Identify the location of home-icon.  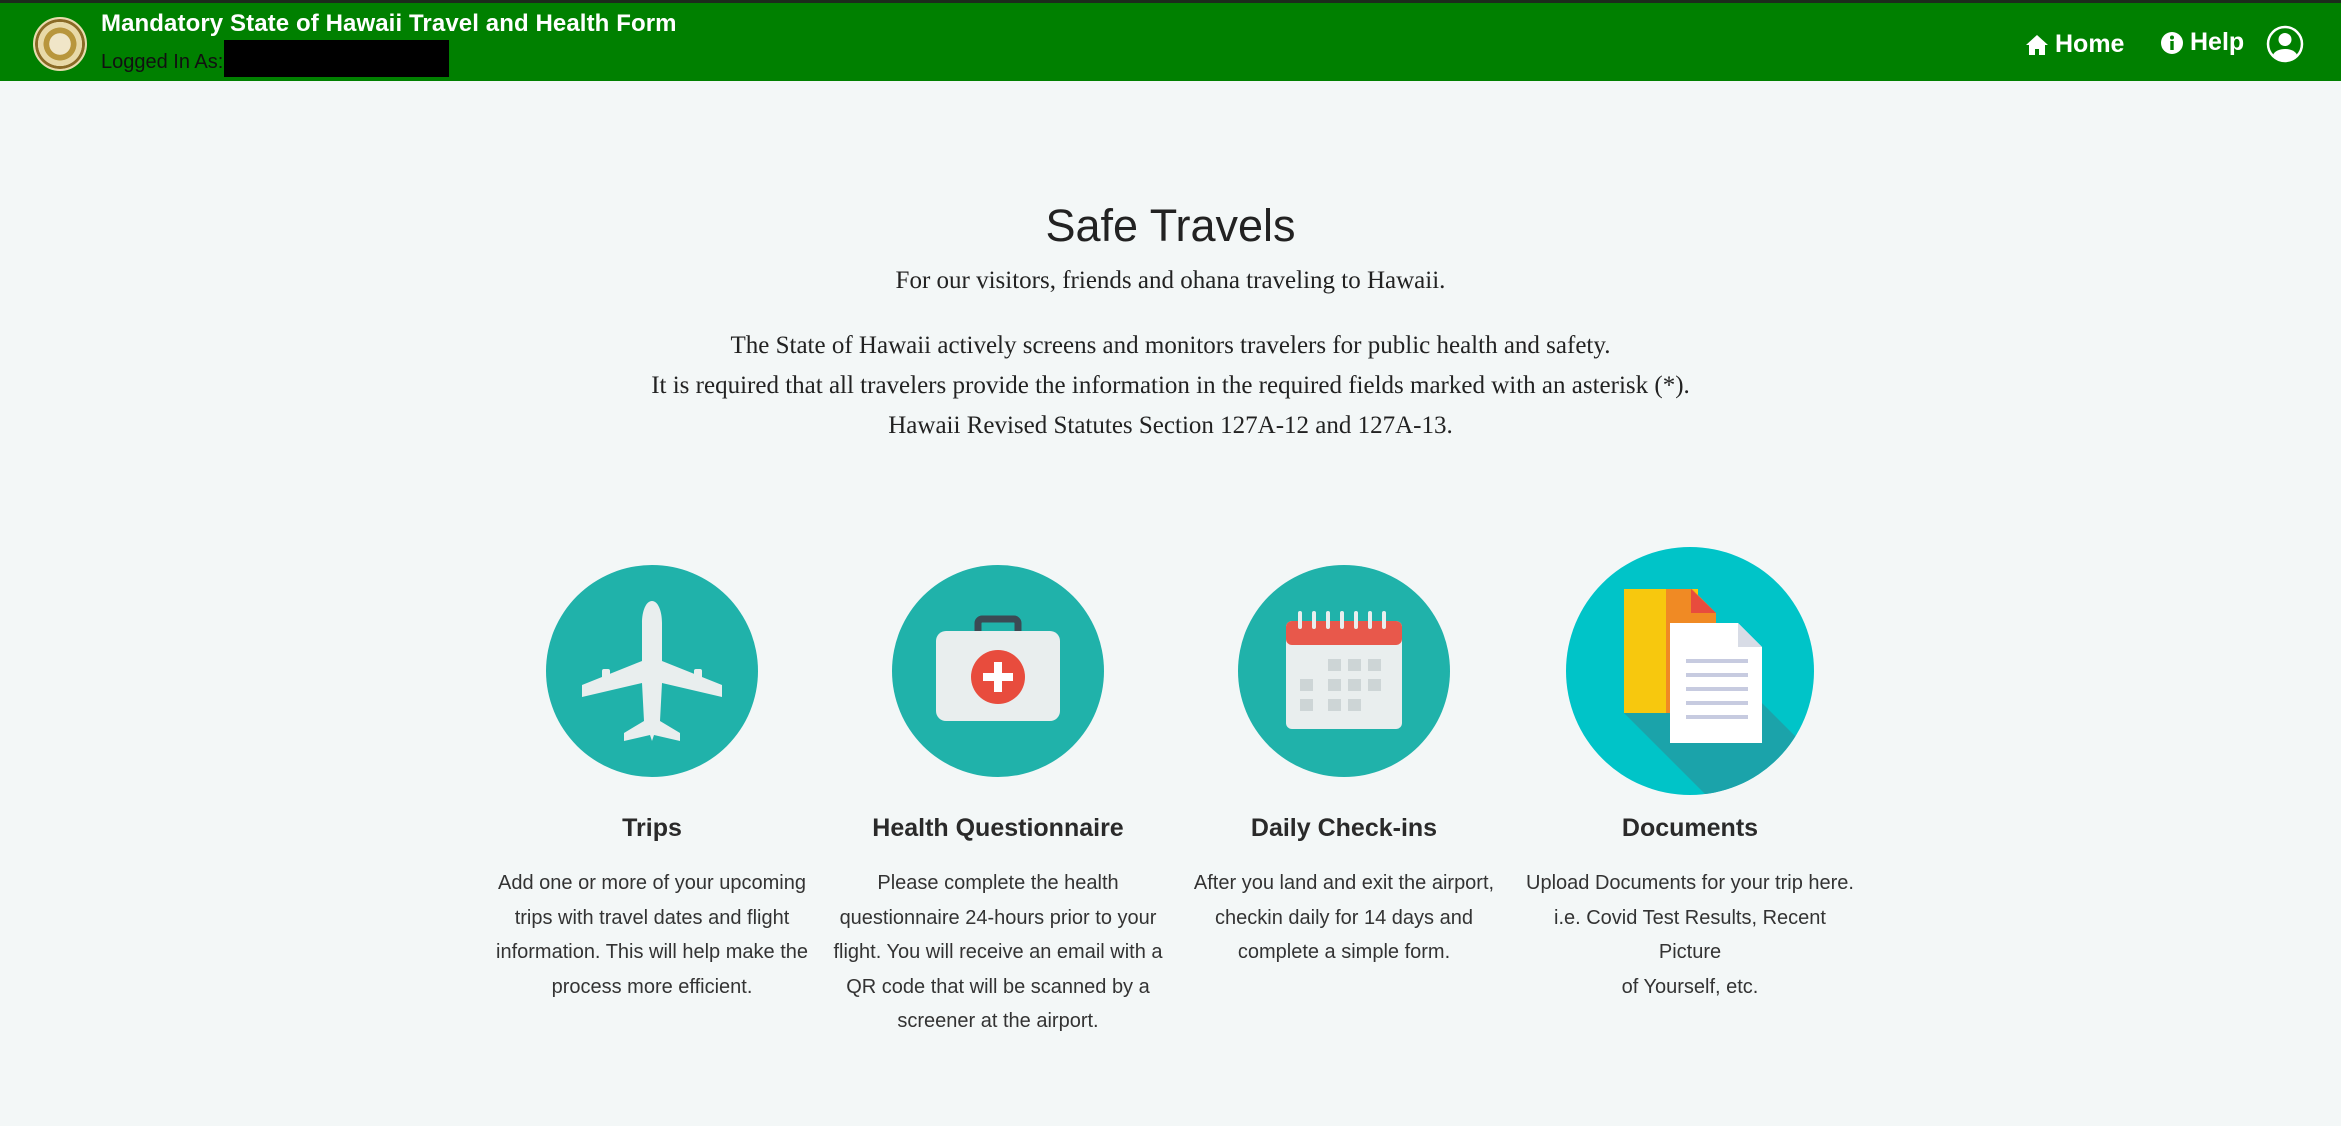
(2037, 44).